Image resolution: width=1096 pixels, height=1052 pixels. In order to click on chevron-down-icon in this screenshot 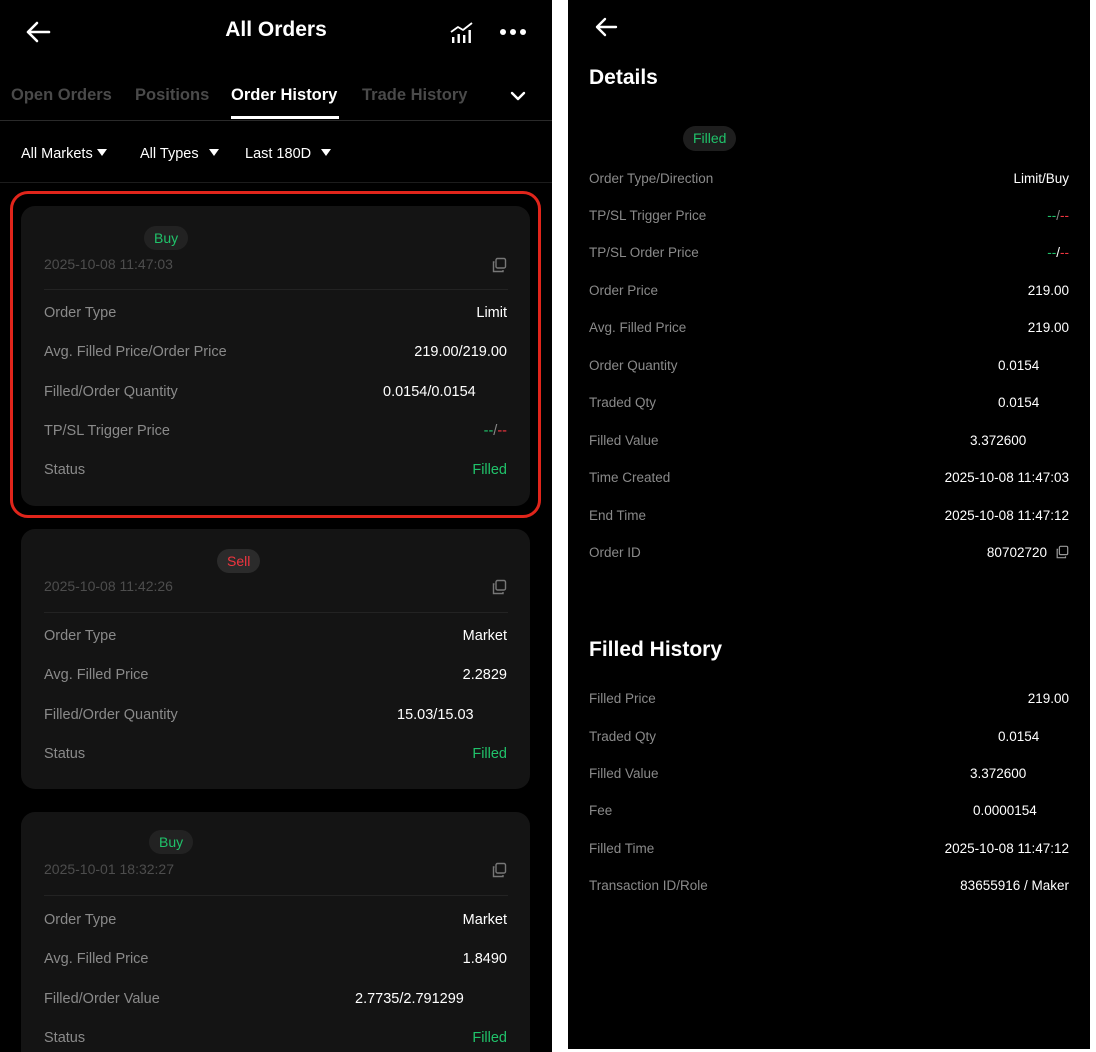, I will do `click(518, 96)`.